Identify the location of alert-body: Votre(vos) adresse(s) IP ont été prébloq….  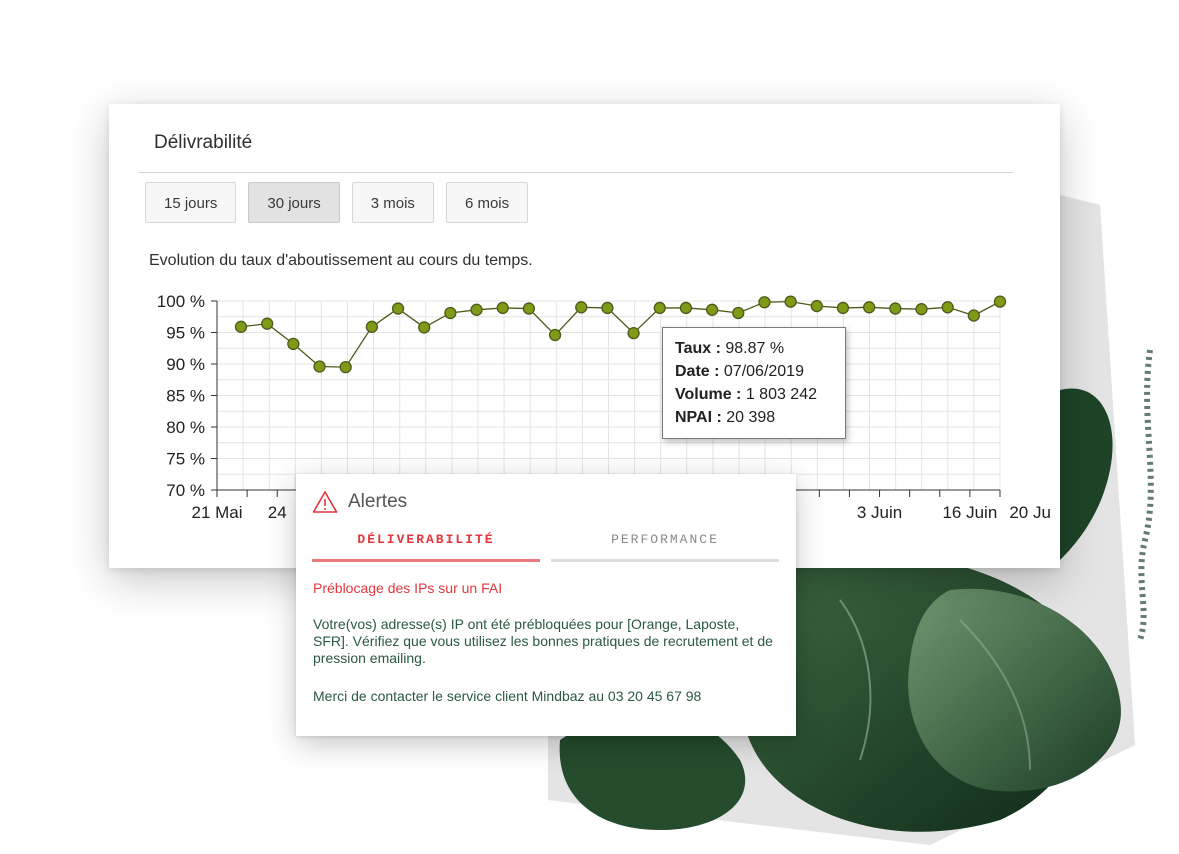
(543, 641).